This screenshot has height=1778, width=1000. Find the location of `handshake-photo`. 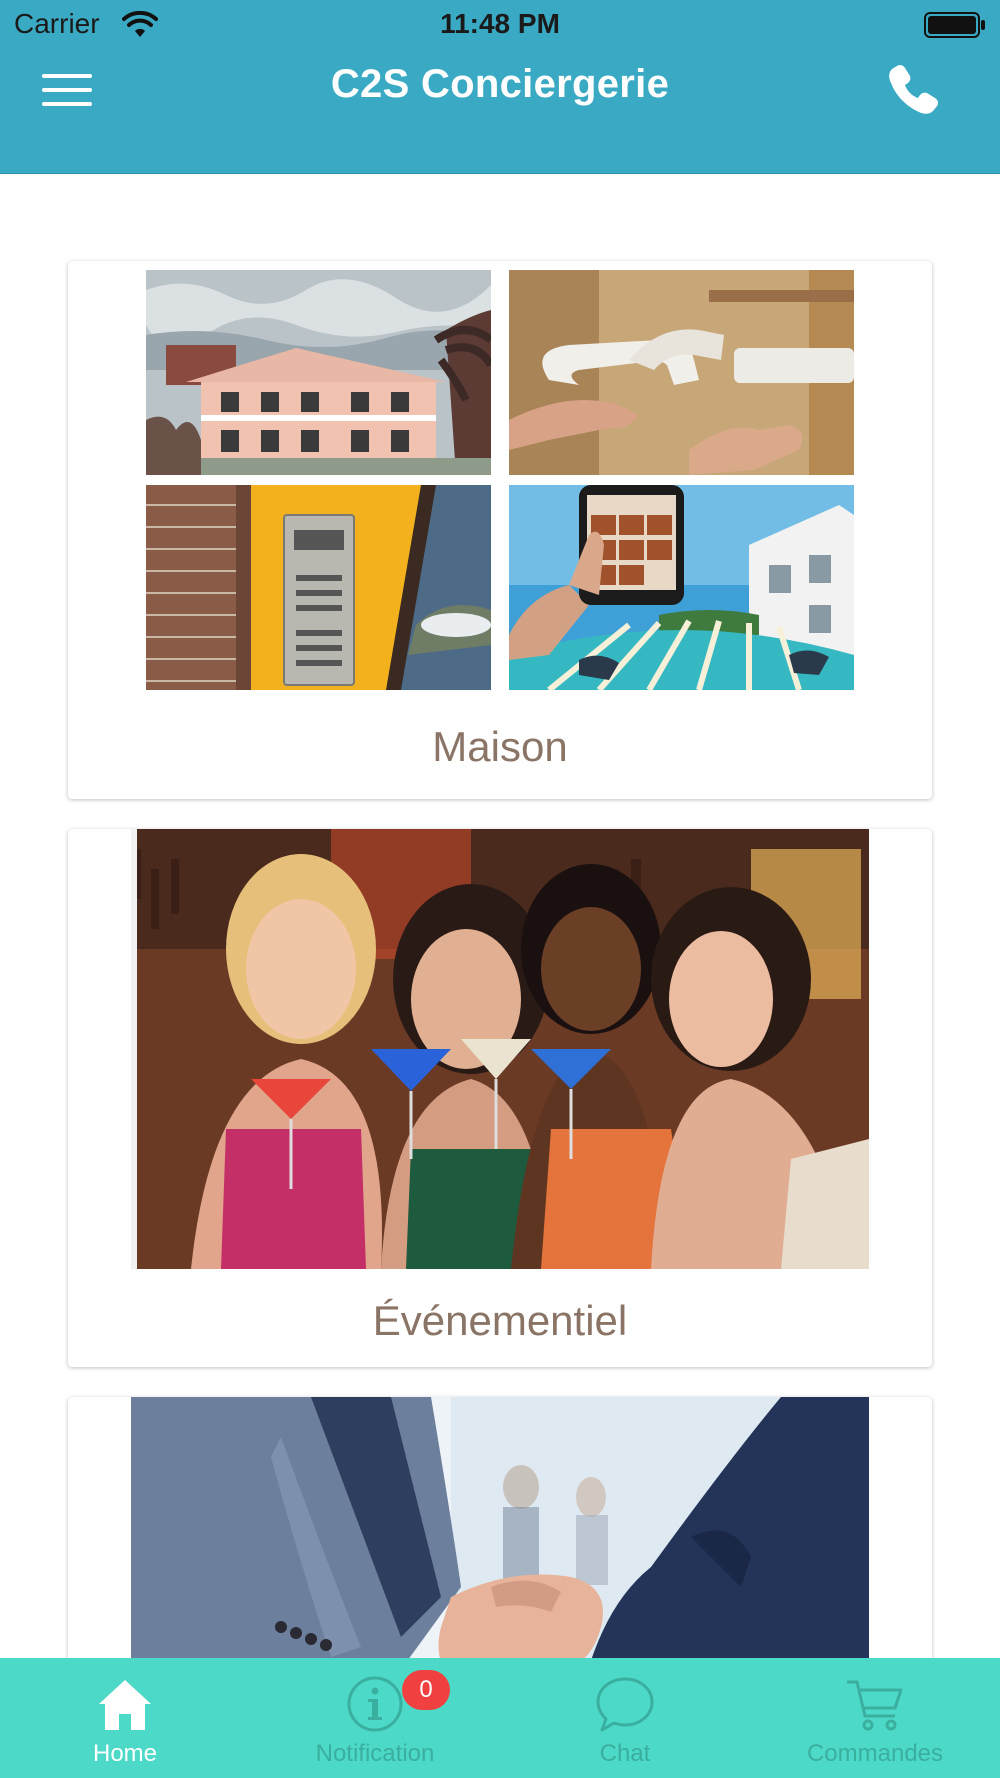

handshake-photo is located at coordinates (500, 1527).